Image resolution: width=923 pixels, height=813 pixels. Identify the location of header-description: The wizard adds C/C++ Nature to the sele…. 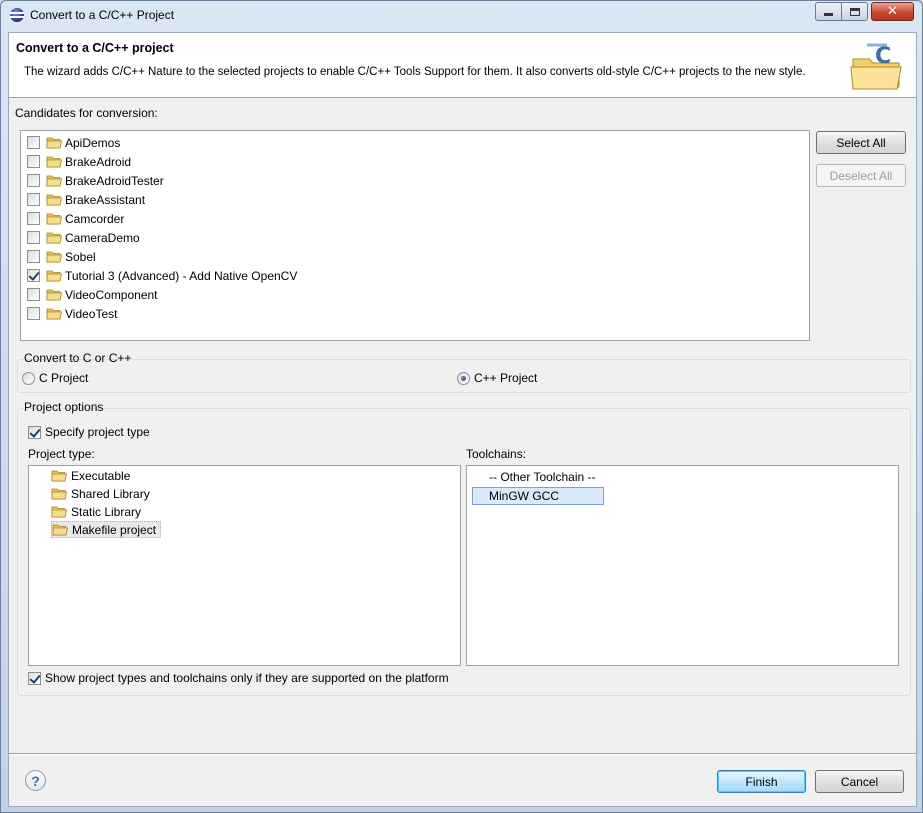
(415, 72).